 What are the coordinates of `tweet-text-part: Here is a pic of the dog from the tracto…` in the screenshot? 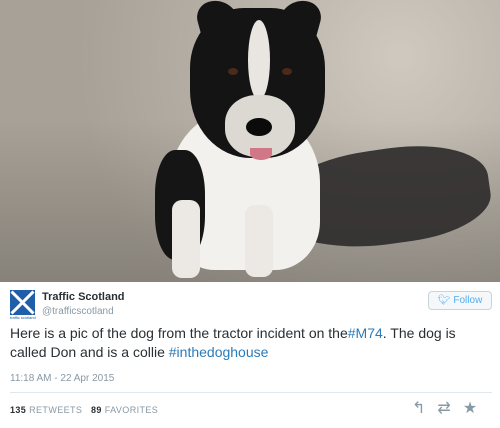 It's located at (179, 333).